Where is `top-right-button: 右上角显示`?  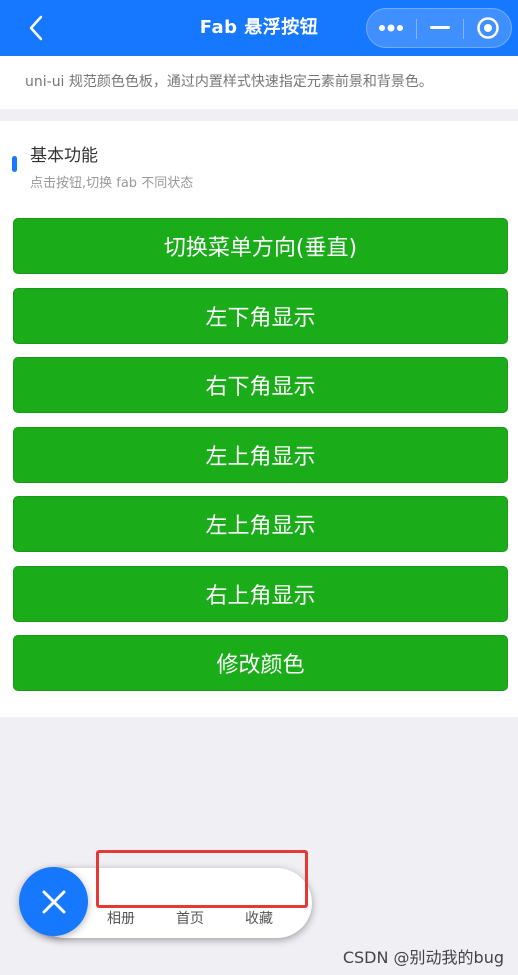
top-right-button: 右上角显示 is located at coordinates (260, 594).